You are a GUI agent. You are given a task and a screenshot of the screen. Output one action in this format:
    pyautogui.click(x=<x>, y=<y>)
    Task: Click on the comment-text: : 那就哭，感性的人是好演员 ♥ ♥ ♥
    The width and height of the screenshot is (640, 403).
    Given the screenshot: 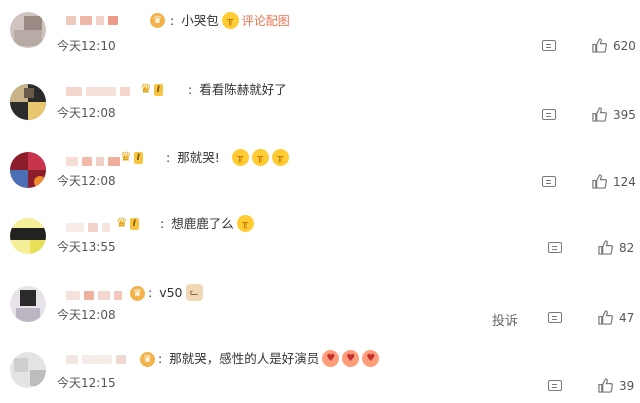 What is the action you would take?
    pyautogui.click(x=269, y=358)
    